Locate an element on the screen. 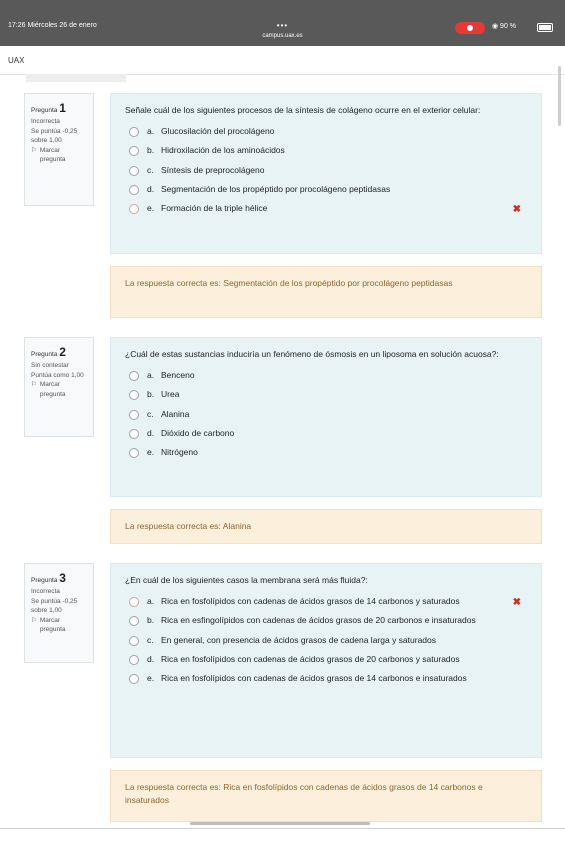  answer-option: c. Alanina is located at coordinates (326, 414).